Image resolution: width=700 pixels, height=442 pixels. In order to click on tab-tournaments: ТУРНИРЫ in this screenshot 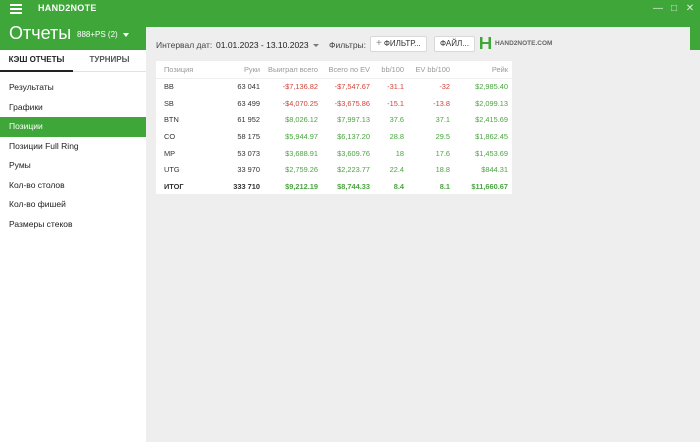, I will do `click(109, 61)`.